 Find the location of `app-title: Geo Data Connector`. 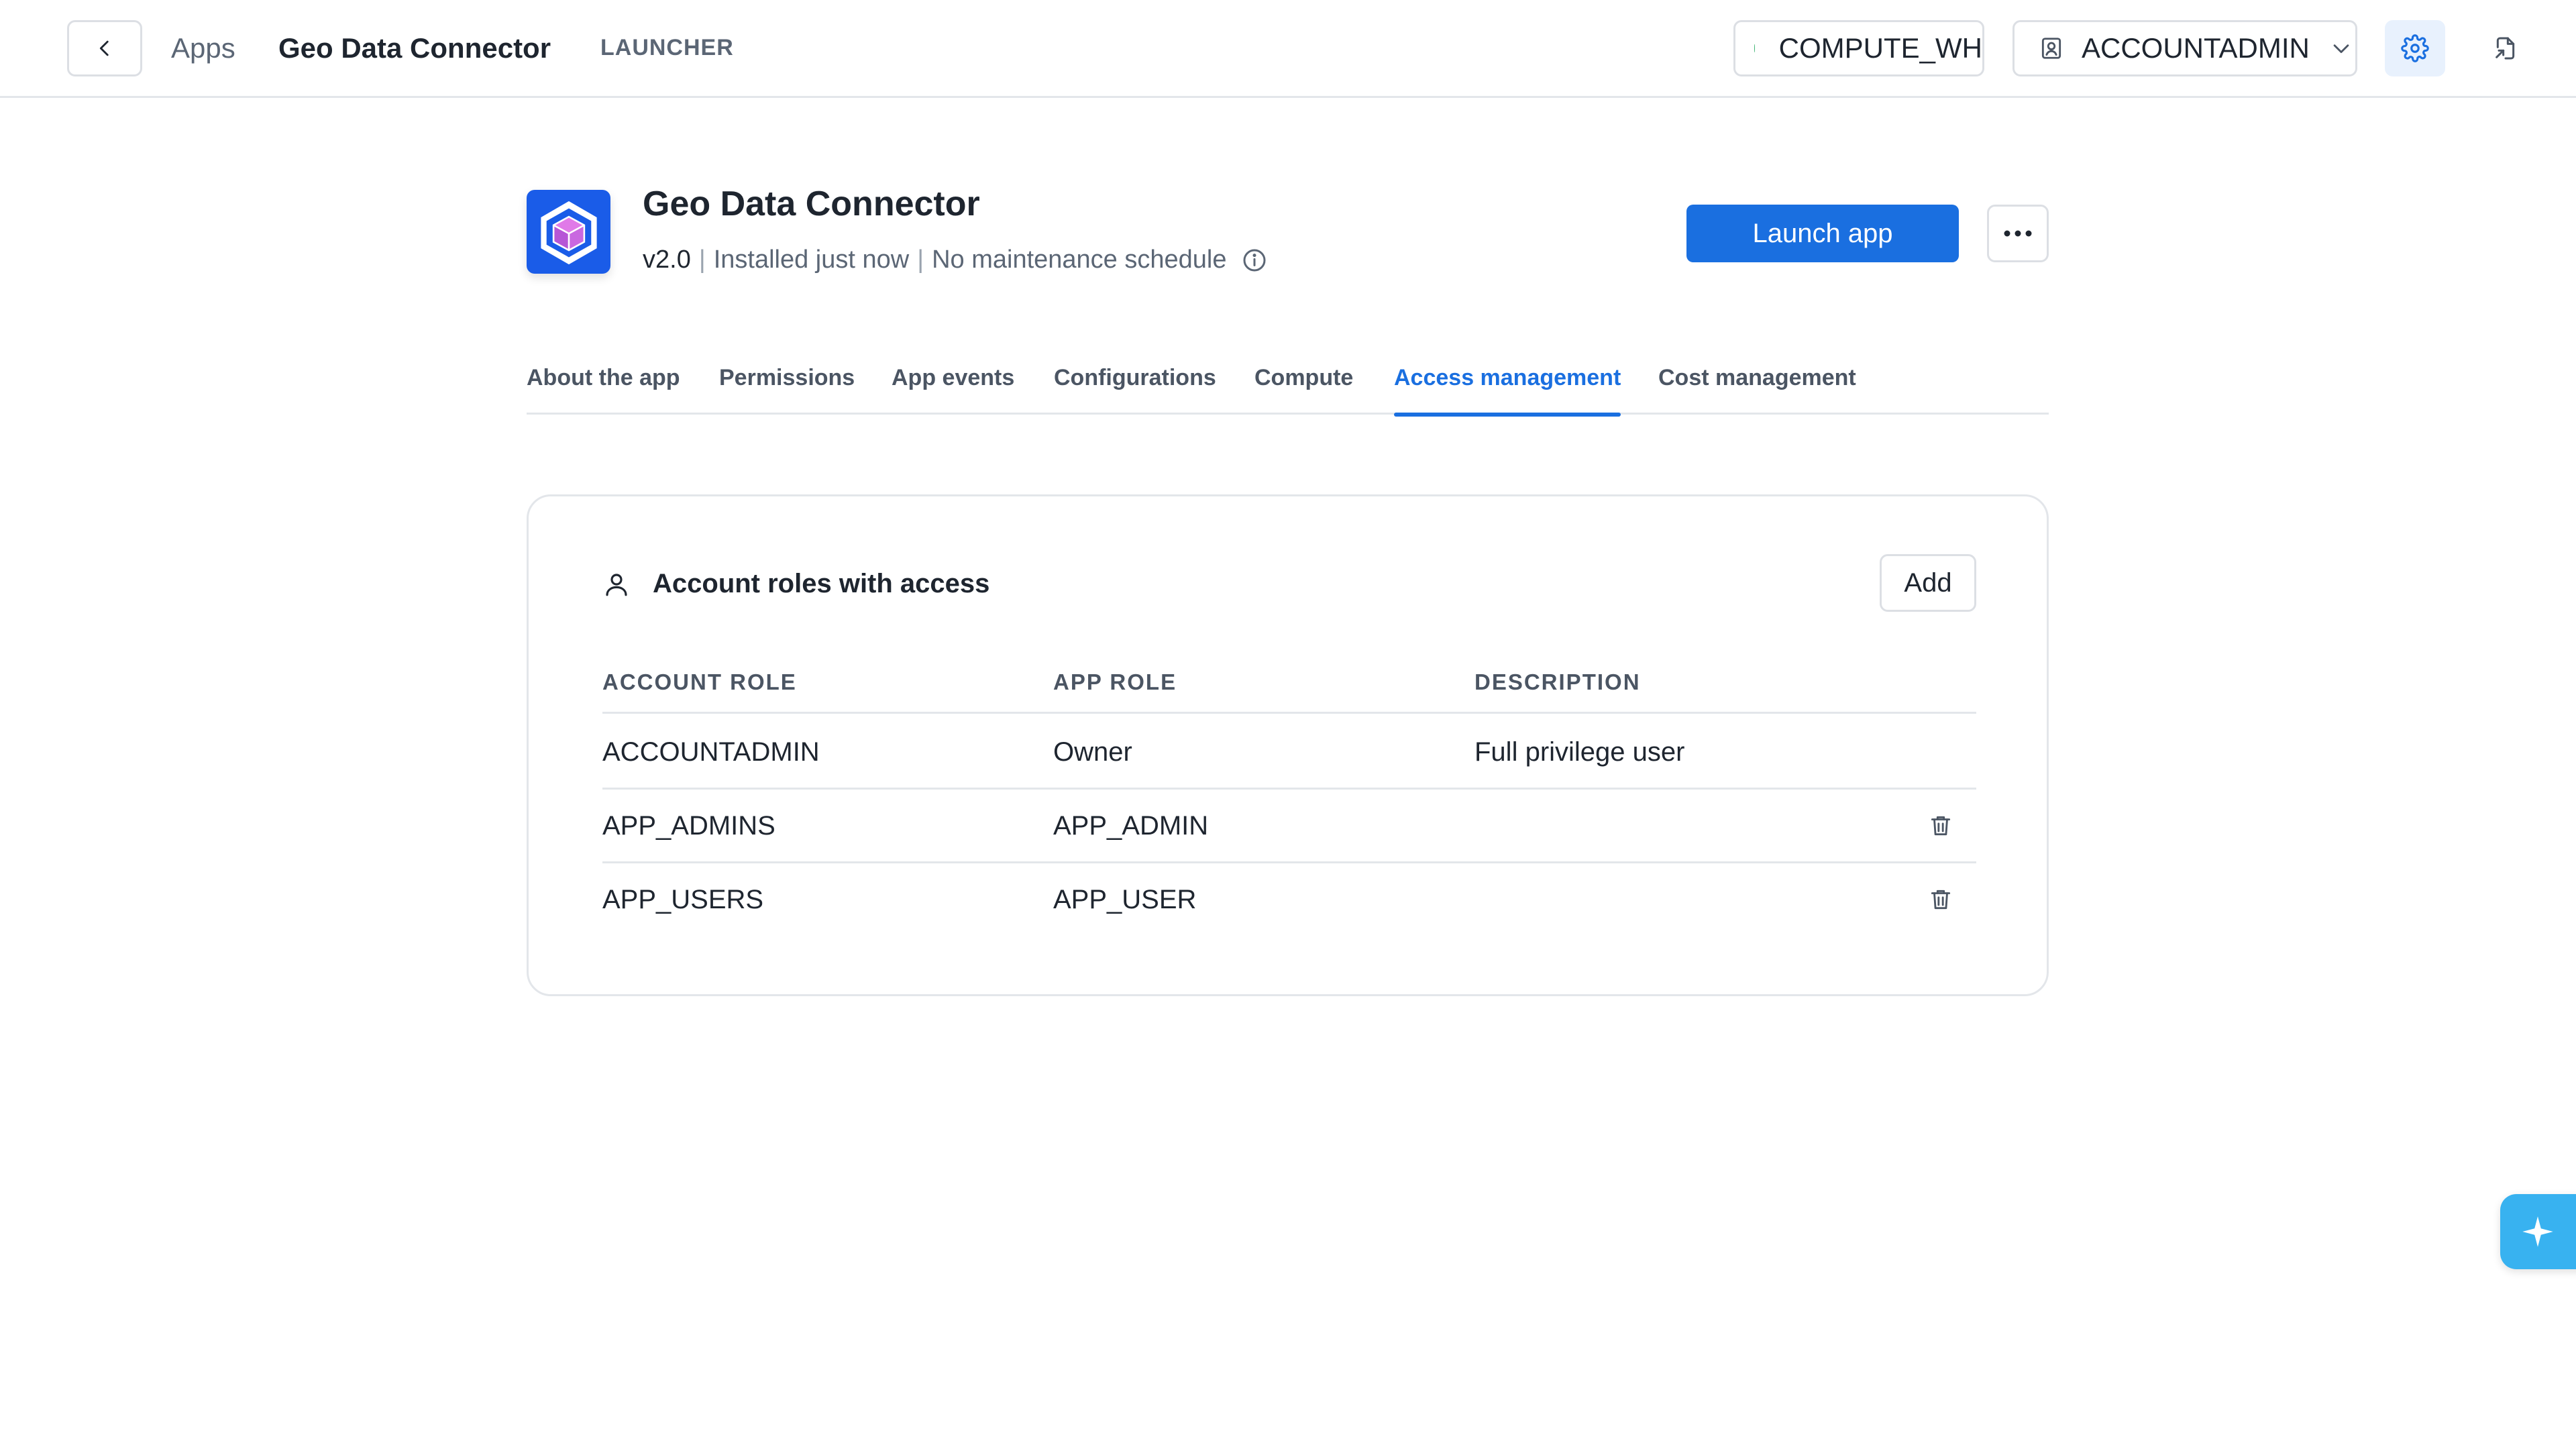

app-title: Geo Data Connector is located at coordinates (811, 203).